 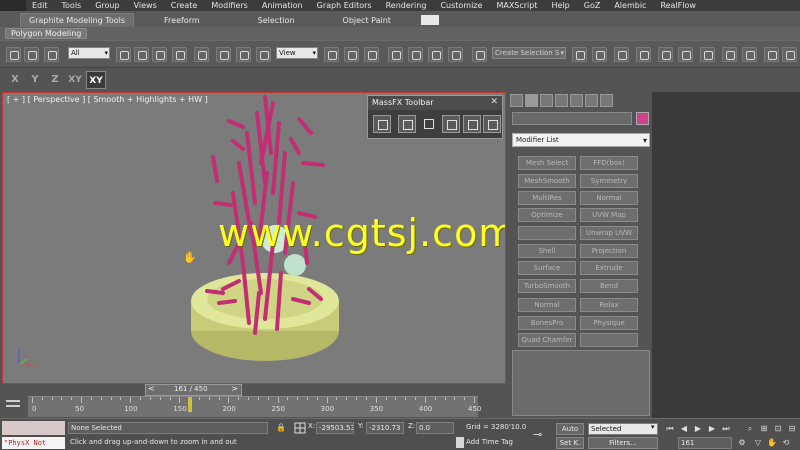 I want to click on object-name-field, so click(x=572, y=118).